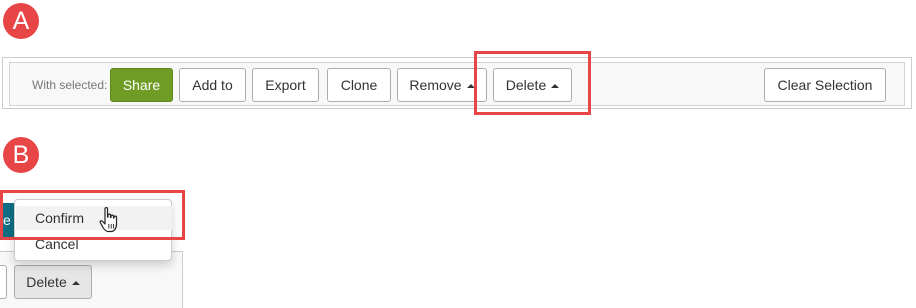  Describe the element at coordinates (108, 220) in the screenshot. I see `hand-pointer-icon` at that location.